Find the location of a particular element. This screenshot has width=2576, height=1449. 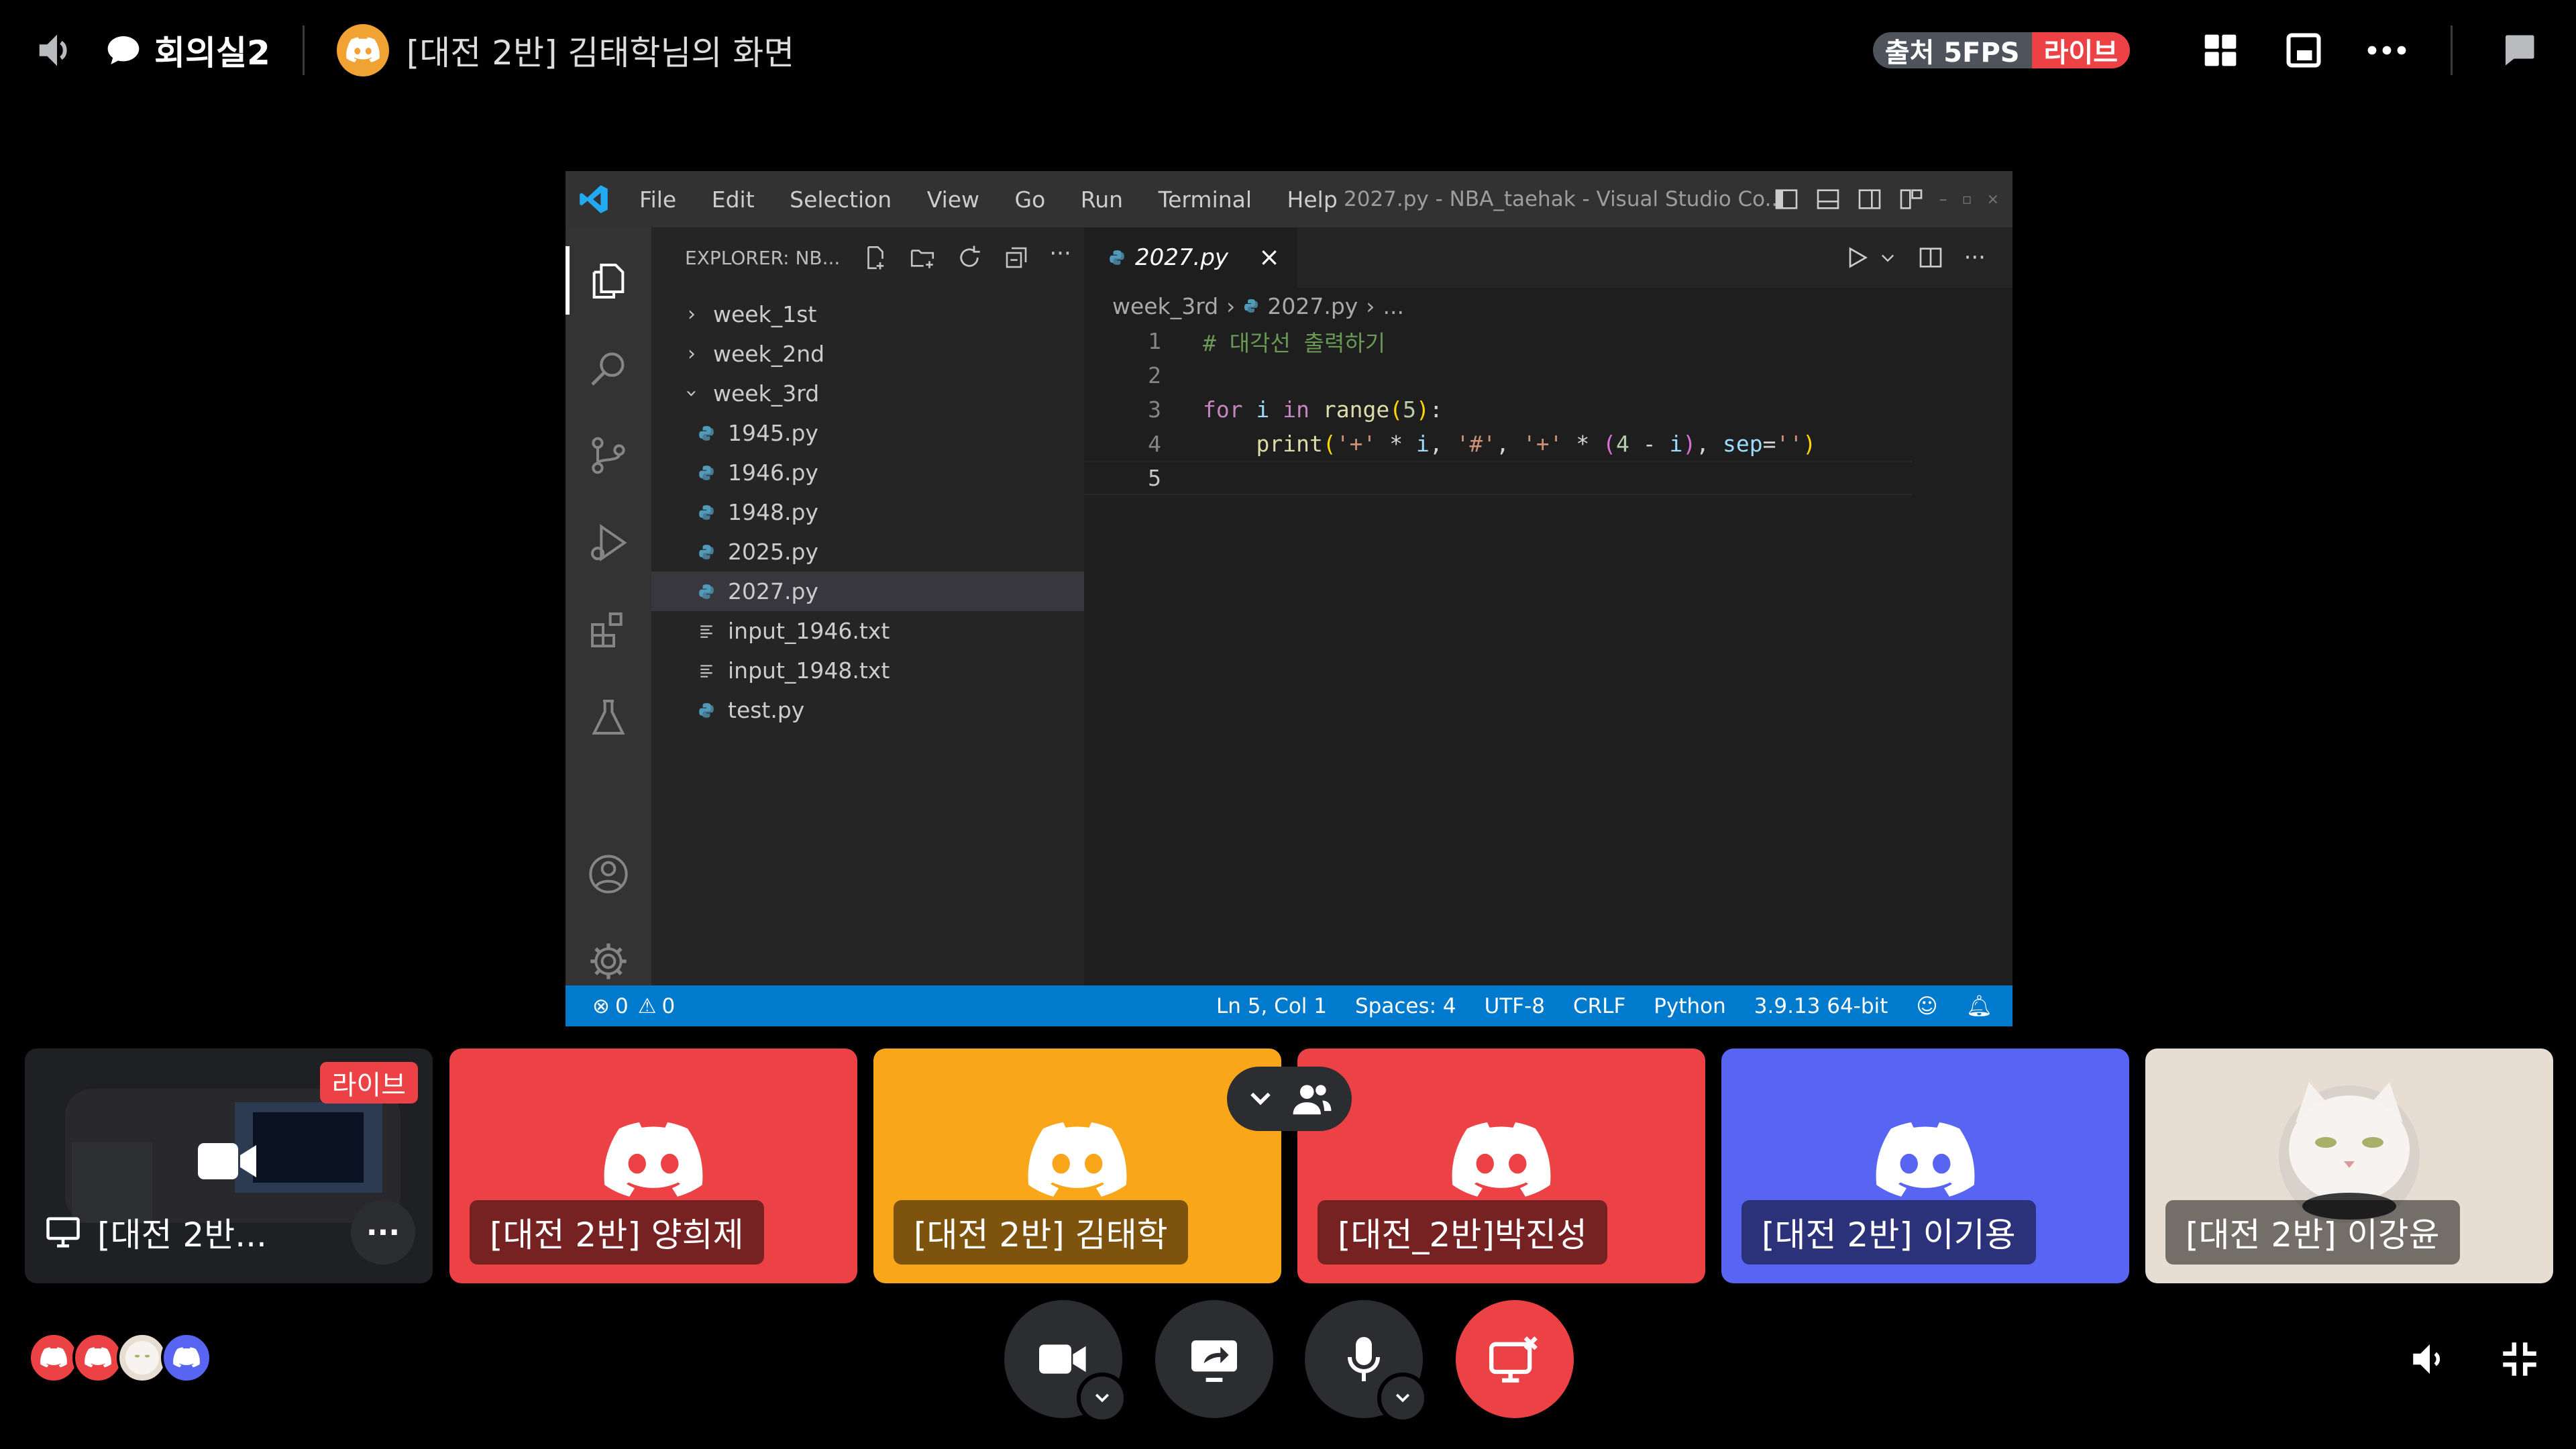

breadcrumb-file: 2027.py is located at coordinates (1312, 306).